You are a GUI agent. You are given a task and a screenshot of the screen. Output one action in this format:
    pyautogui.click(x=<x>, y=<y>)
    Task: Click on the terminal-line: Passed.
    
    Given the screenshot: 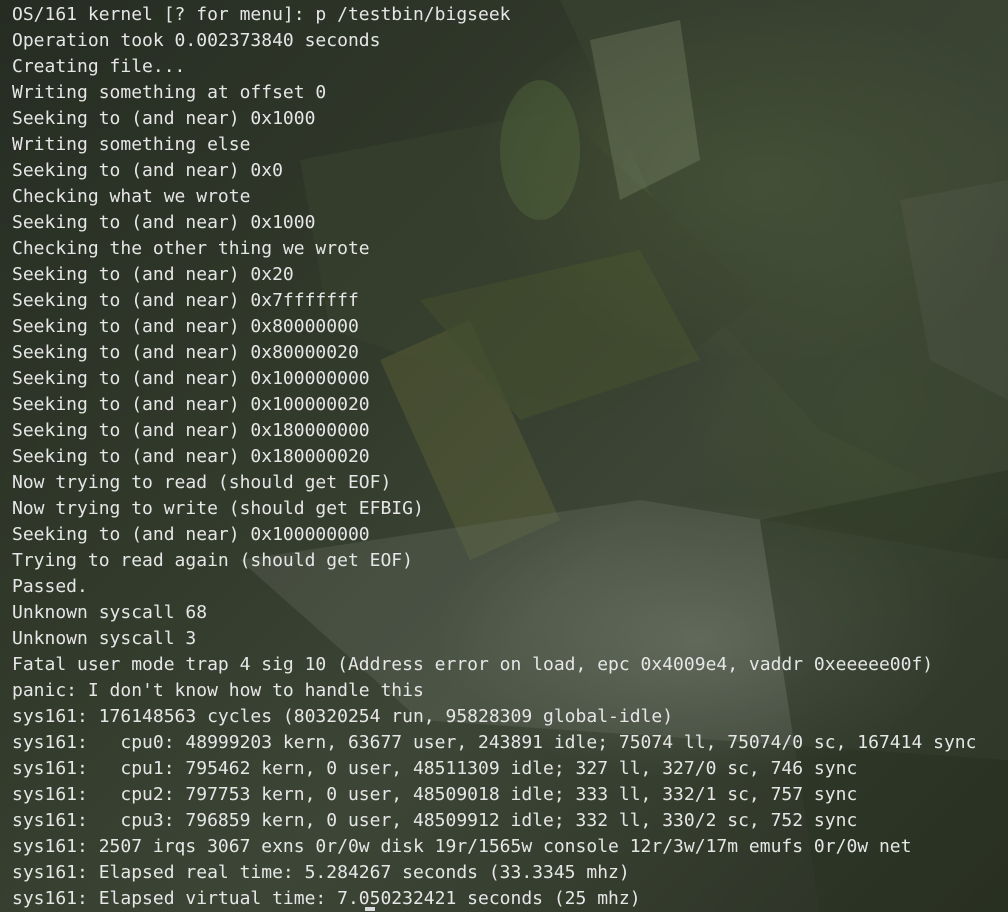 What is the action you would take?
    pyautogui.click(x=50, y=586)
    